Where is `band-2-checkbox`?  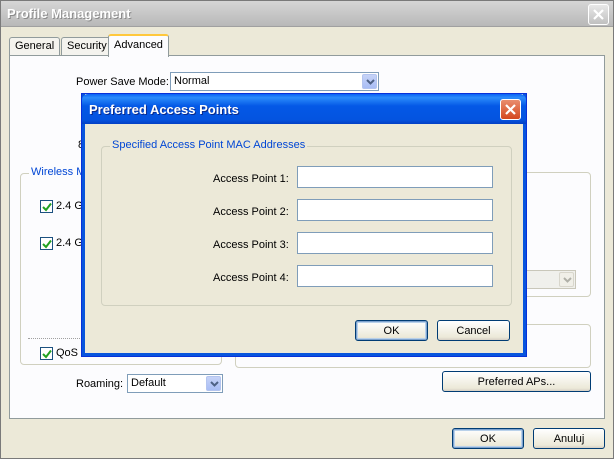 band-2-checkbox is located at coordinates (46, 243).